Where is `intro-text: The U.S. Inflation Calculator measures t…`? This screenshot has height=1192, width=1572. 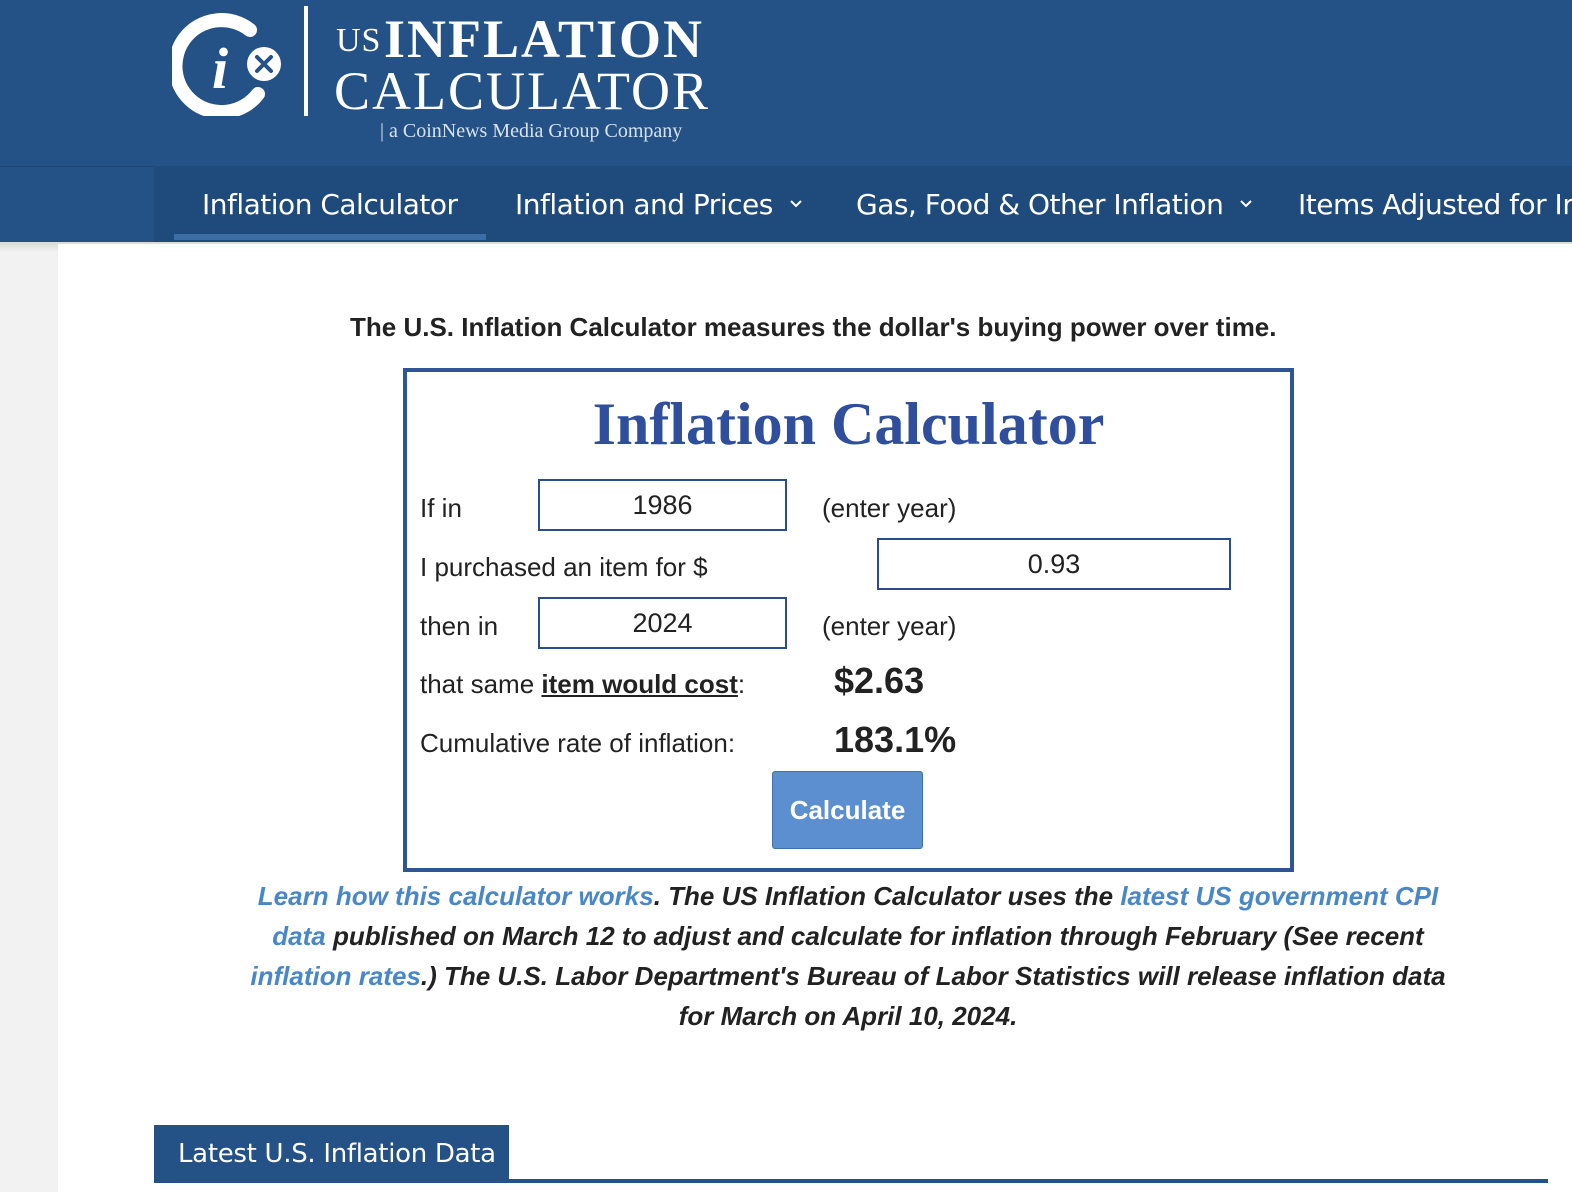 intro-text: The U.S. Inflation Calculator measures t… is located at coordinates (813, 327).